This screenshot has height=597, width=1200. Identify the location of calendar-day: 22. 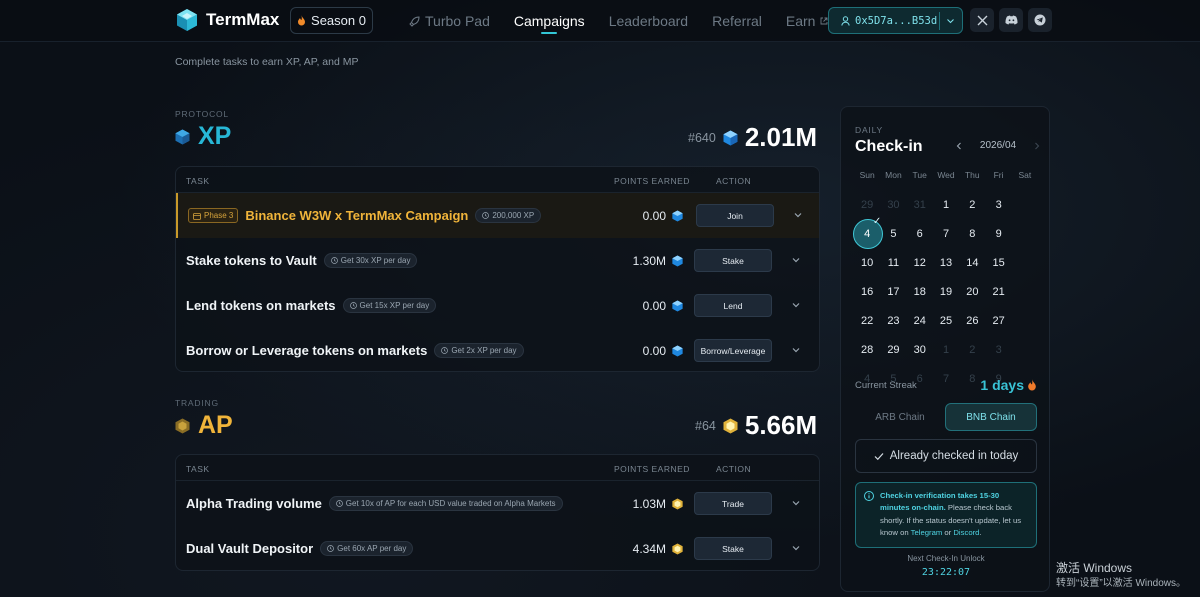
(867, 320).